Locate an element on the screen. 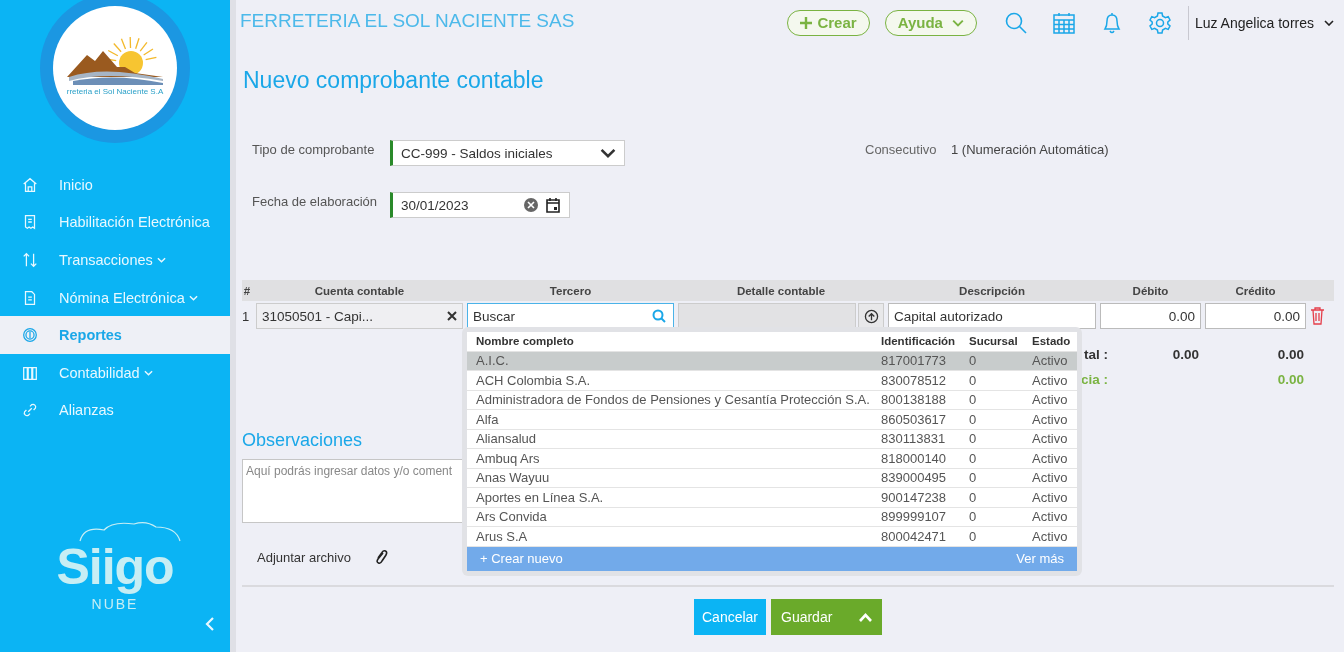 The height and width of the screenshot is (652, 1344). row-number: 1 is located at coordinates (246, 316).